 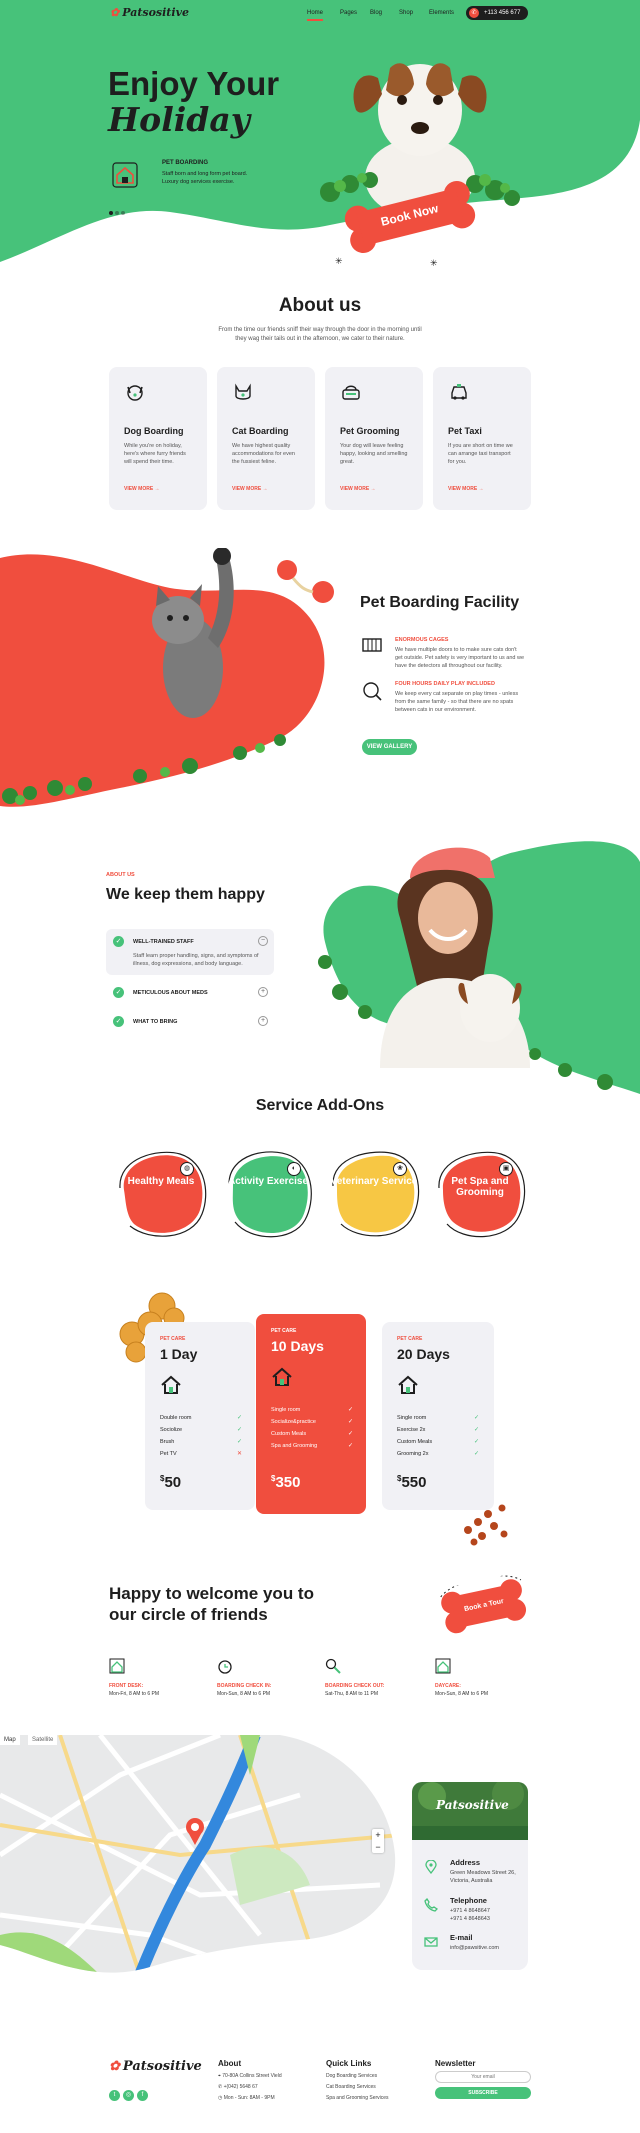 I want to click on collapse-icon: −, so click(x=263, y=941).